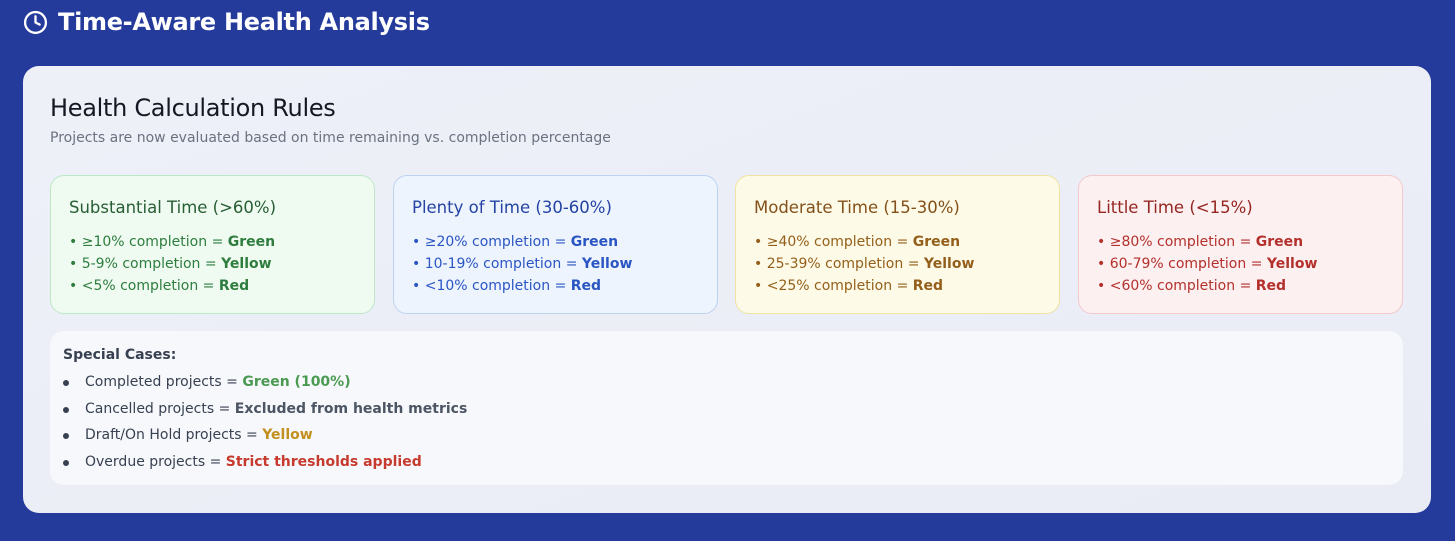 The image size is (1455, 541). Describe the element at coordinates (507, 286) in the screenshot. I see `rule-item: • <10% completion = Red` at that location.